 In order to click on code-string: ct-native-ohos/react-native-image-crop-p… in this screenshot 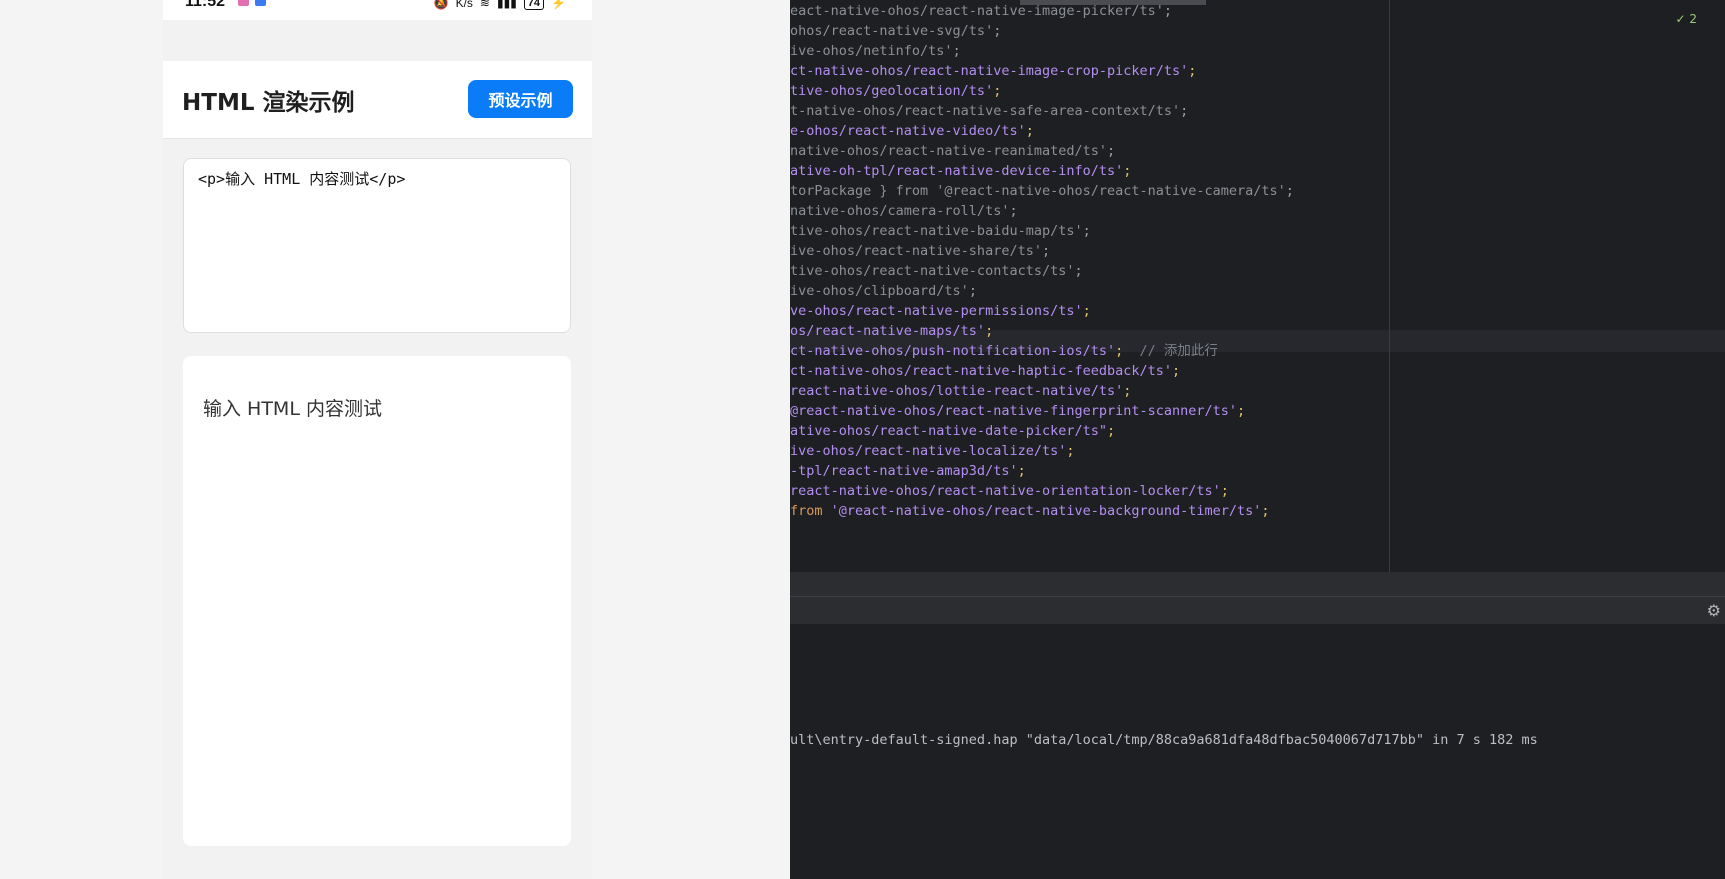, I will do `click(989, 71)`.